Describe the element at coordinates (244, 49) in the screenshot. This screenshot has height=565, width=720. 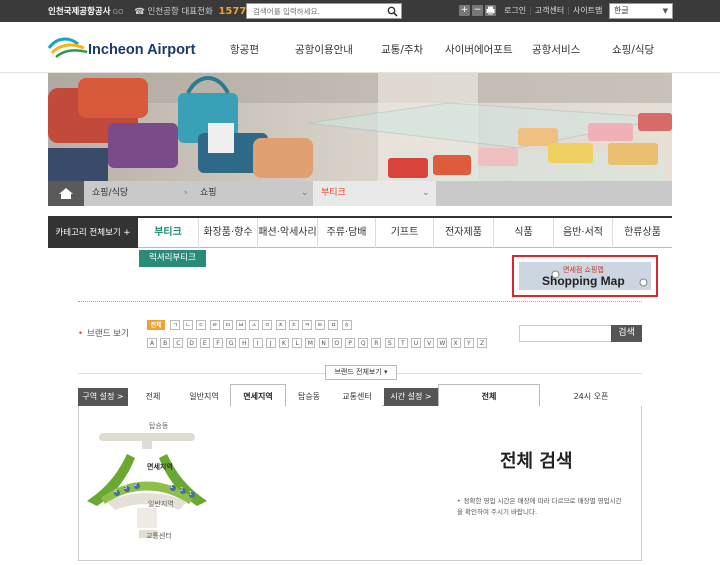
I see `nav-flights: 항공편` at that location.